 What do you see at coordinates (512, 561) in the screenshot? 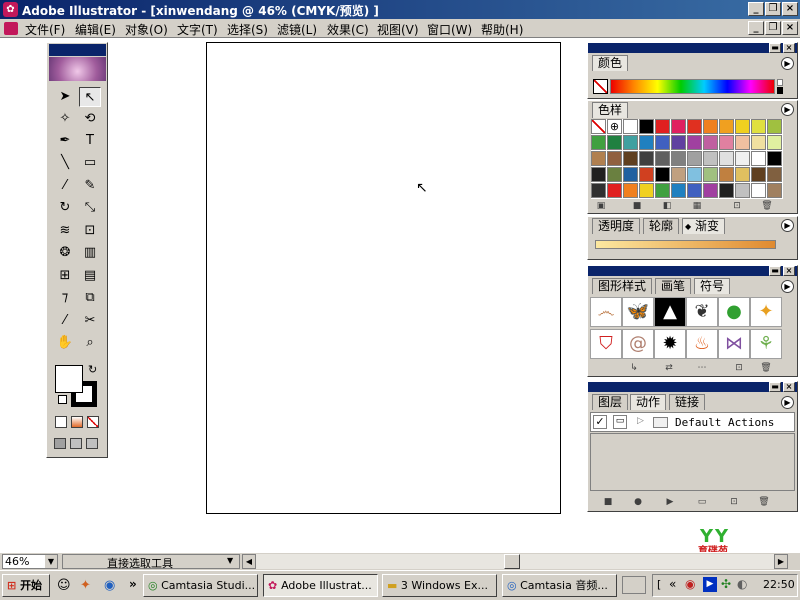
I see `scrollbar-thumb` at bounding box center [512, 561].